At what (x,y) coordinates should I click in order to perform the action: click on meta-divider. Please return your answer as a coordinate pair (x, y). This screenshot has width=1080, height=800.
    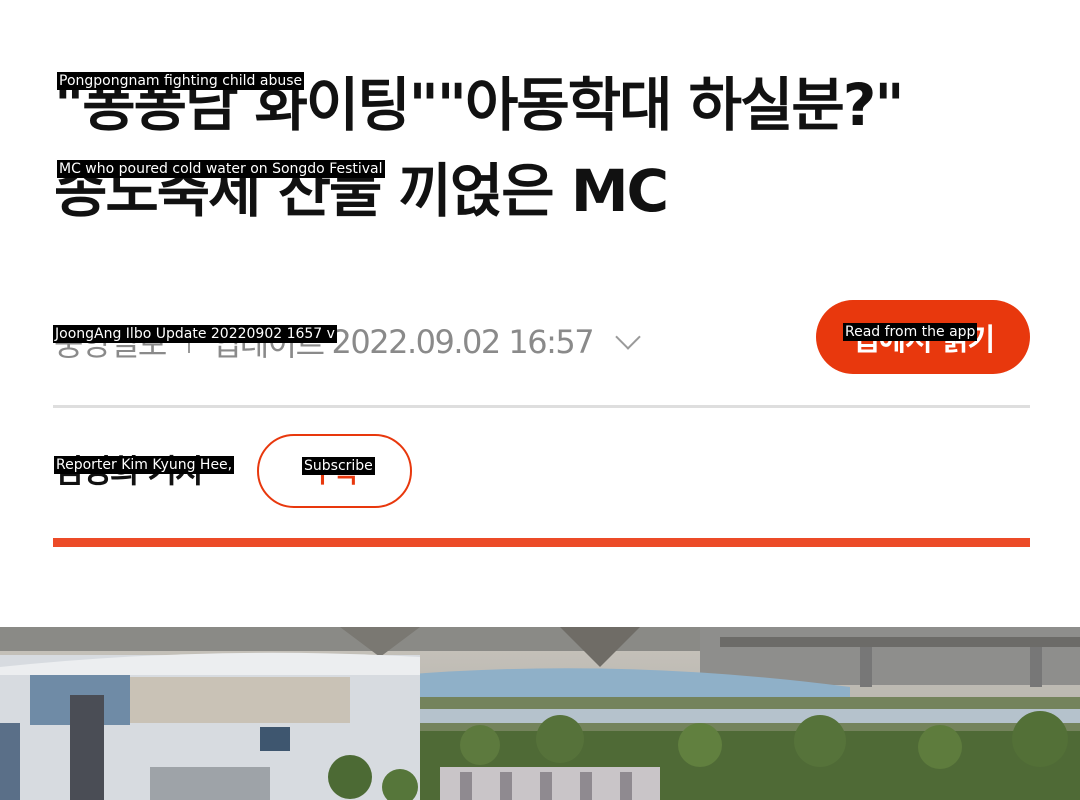
    Looking at the image, I should click on (541, 406).